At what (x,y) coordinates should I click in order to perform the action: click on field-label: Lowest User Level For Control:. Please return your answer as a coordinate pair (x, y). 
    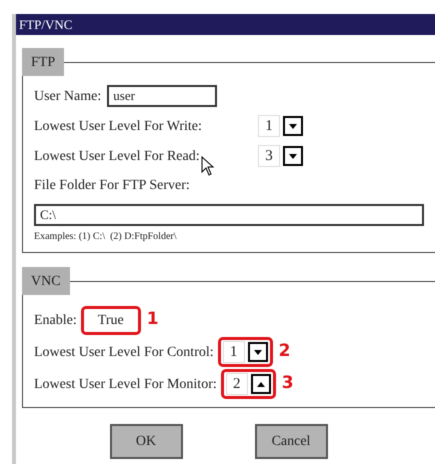
    Looking at the image, I should click on (124, 353).